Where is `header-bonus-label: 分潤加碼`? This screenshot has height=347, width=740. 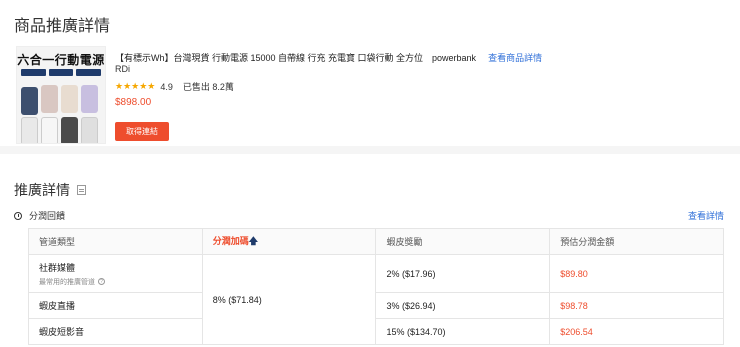
header-bonus-label: 分潤加碼 is located at coordinates (230, 240).